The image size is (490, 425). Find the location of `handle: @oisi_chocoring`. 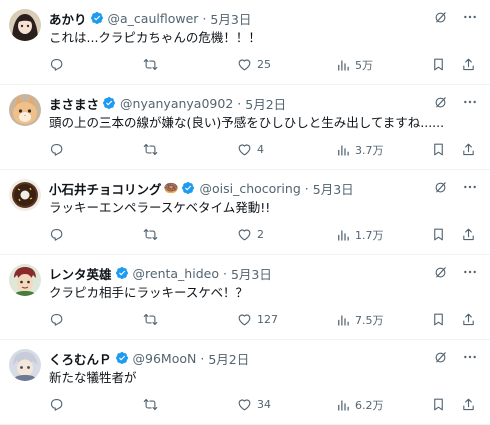

handle: @oisi_chocoring is located at coordinates (249, 188).